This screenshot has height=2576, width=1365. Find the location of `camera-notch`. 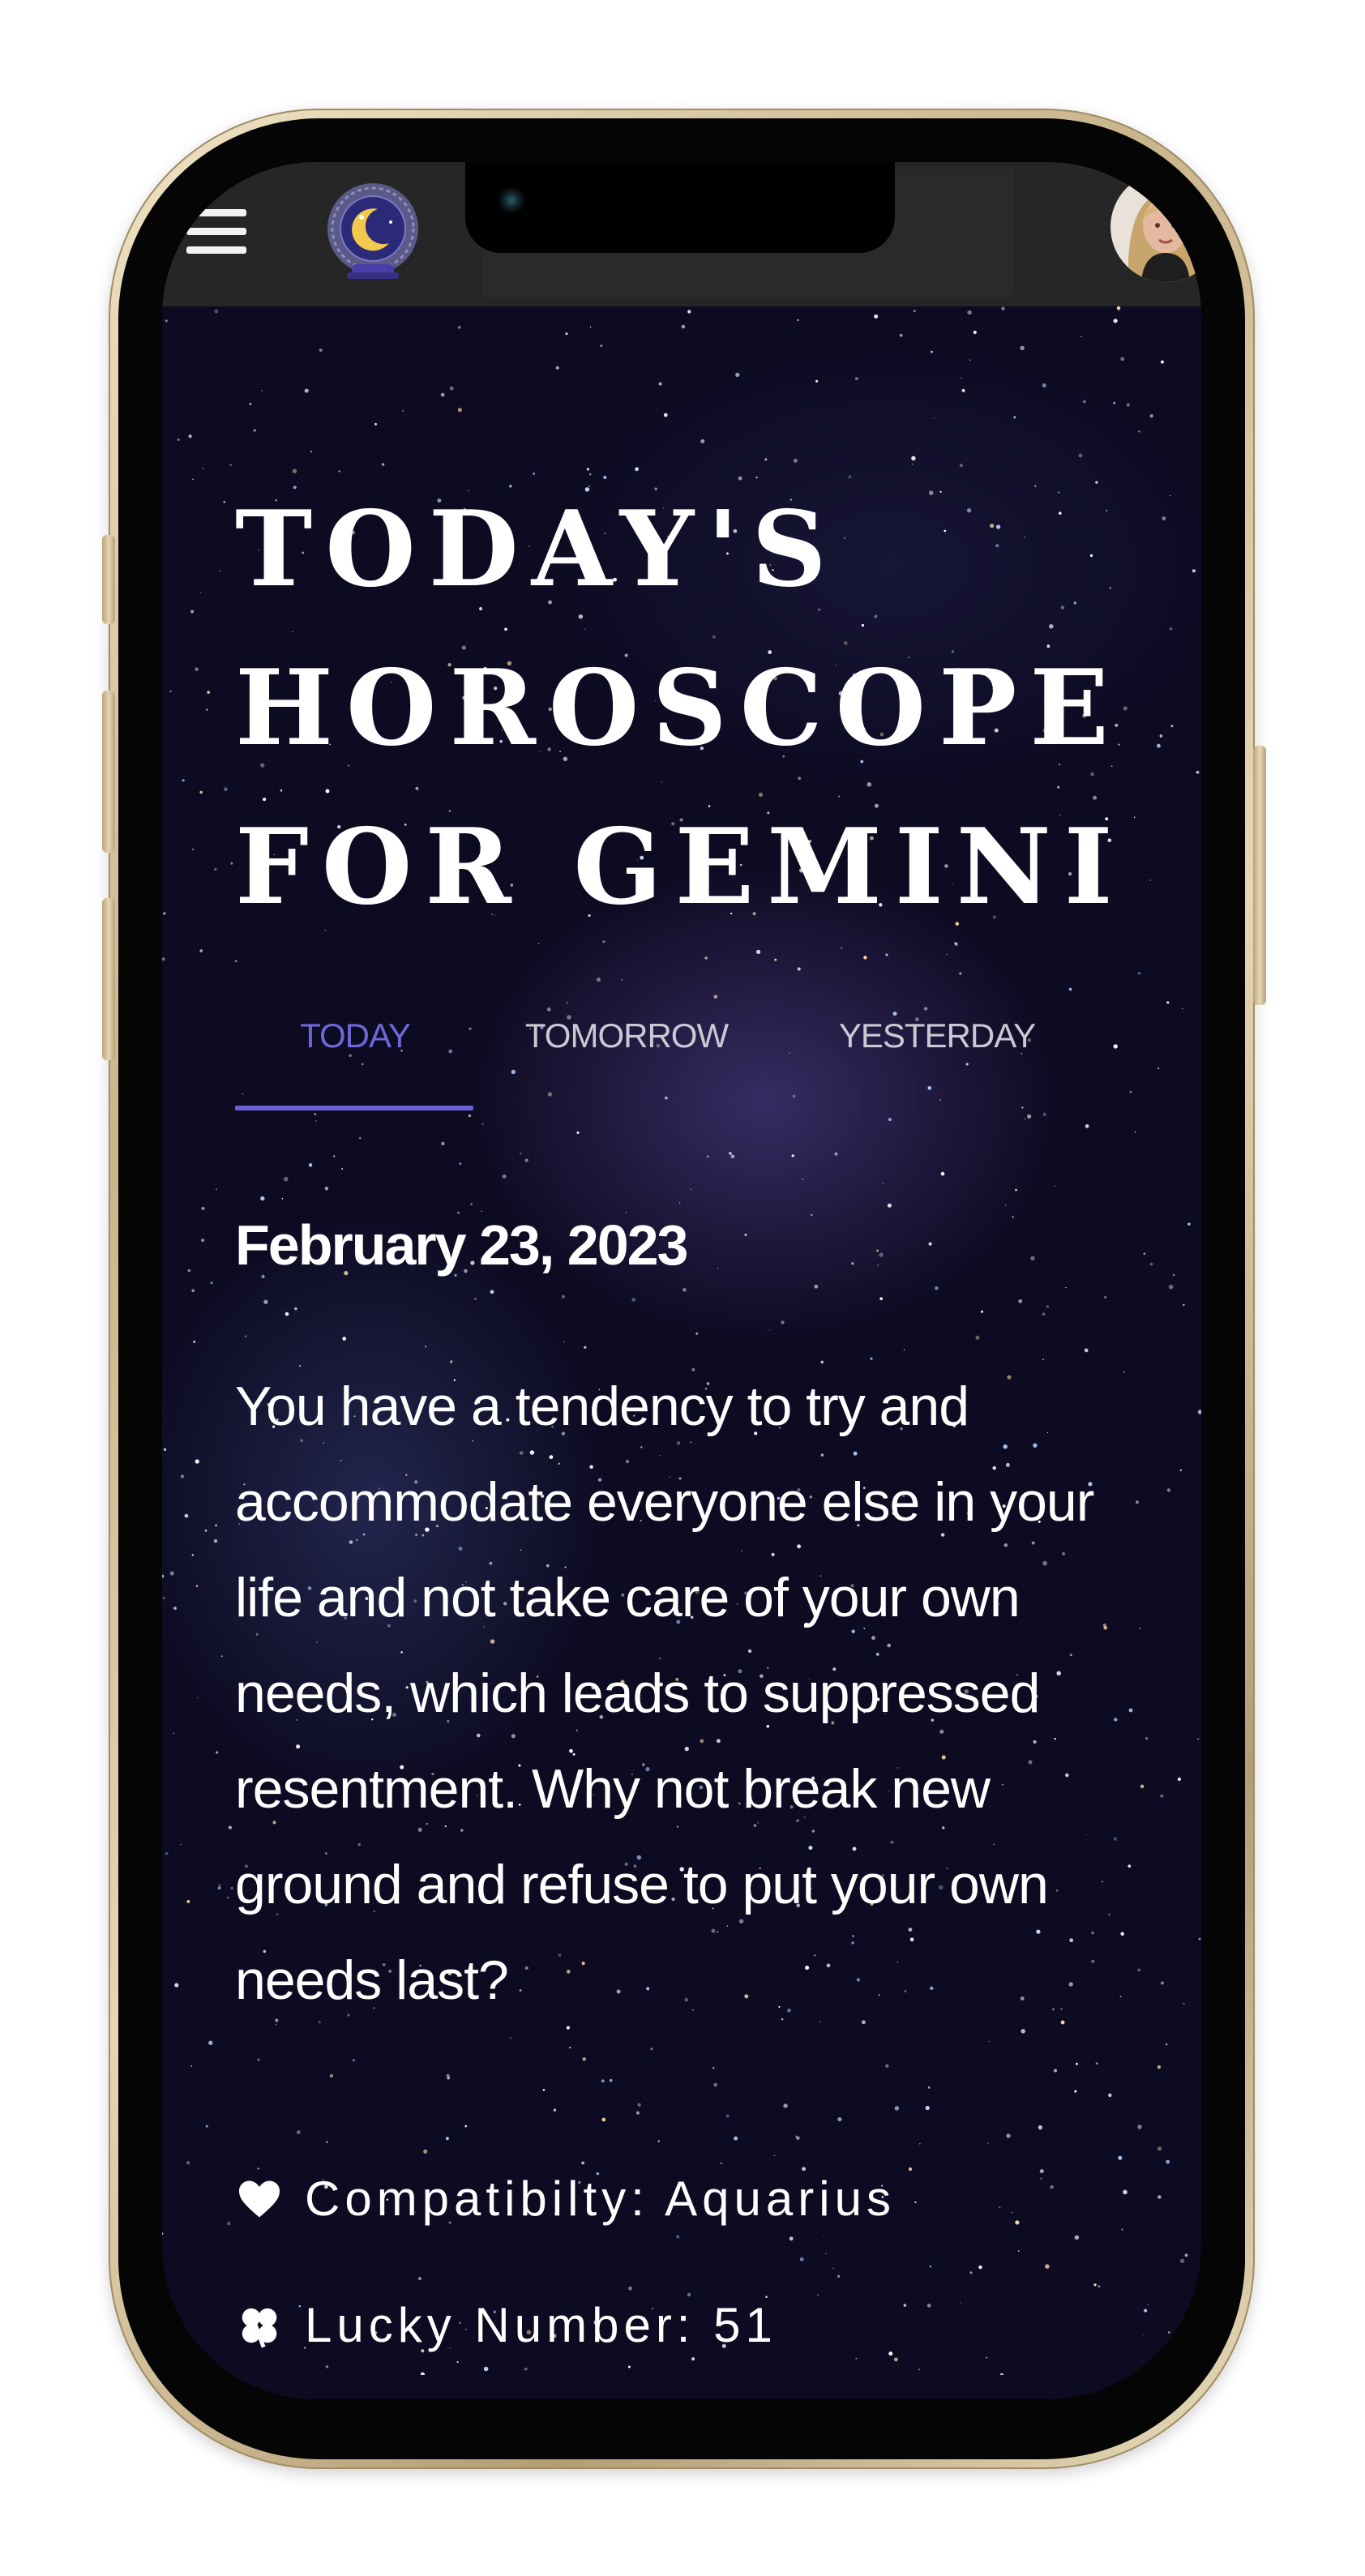

camera-notch is located at coordinates (680, 207).